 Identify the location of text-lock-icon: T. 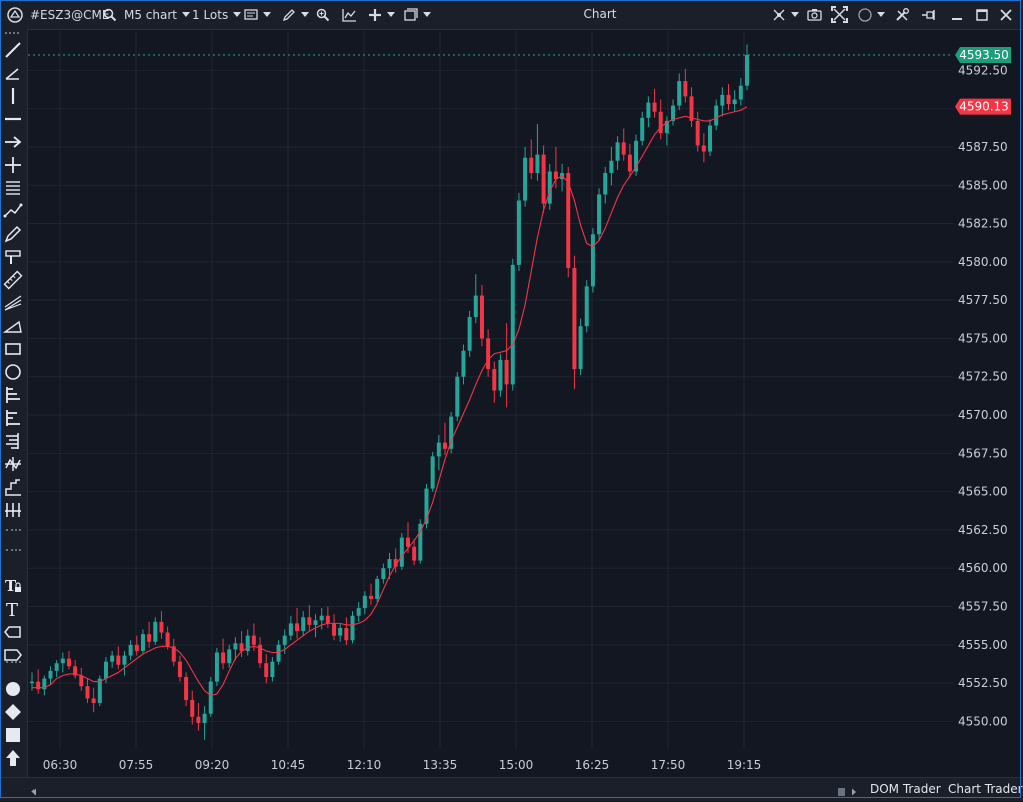
(13, 586).